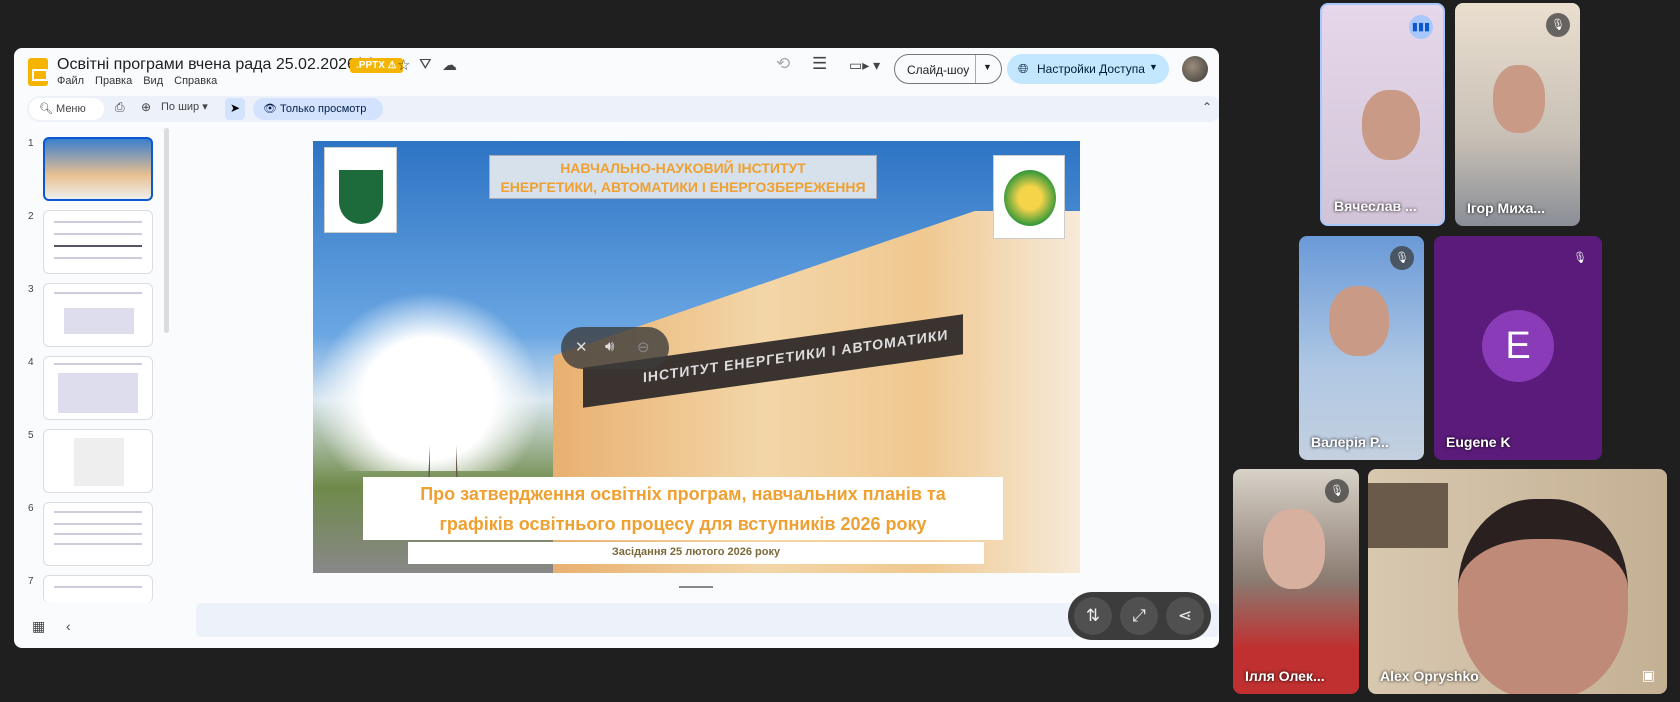  Describe the element at coordinates (938, 70) in the screenshot. I see `slideshow-label: Слайд-шоу` at that location.